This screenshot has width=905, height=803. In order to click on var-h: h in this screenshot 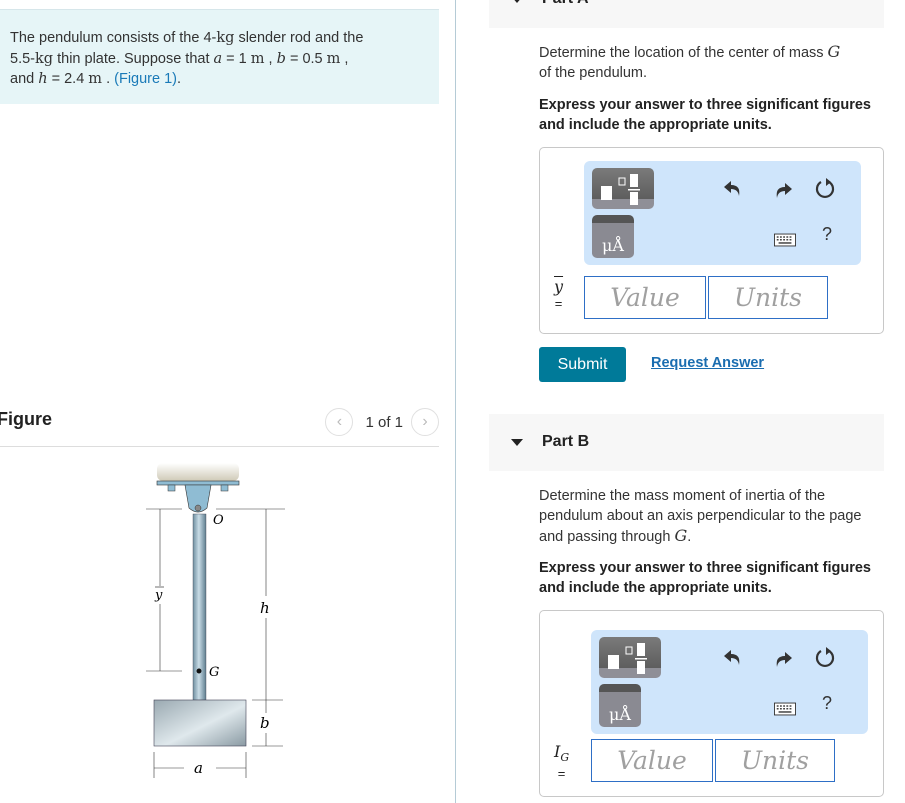, I will do `click(43, 79)`.